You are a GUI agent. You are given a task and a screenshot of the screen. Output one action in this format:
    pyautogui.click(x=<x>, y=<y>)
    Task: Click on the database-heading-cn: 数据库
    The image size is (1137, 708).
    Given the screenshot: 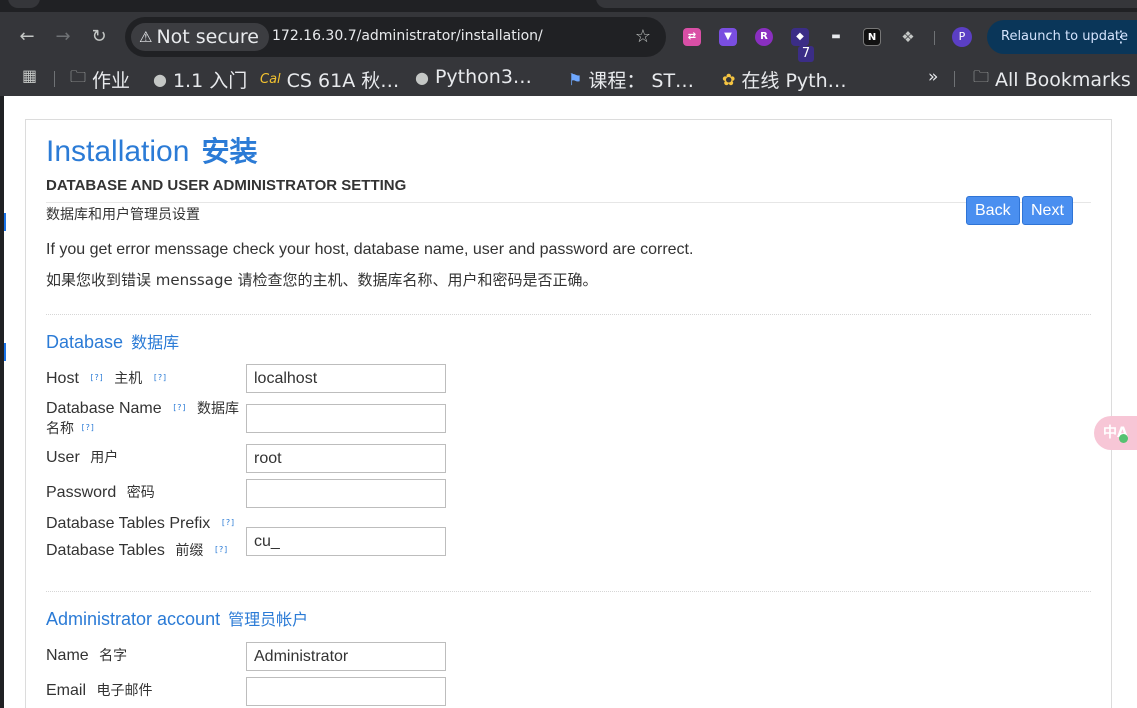 What is the action you would take?
    pyautogui.click(x=155, y=342)
    